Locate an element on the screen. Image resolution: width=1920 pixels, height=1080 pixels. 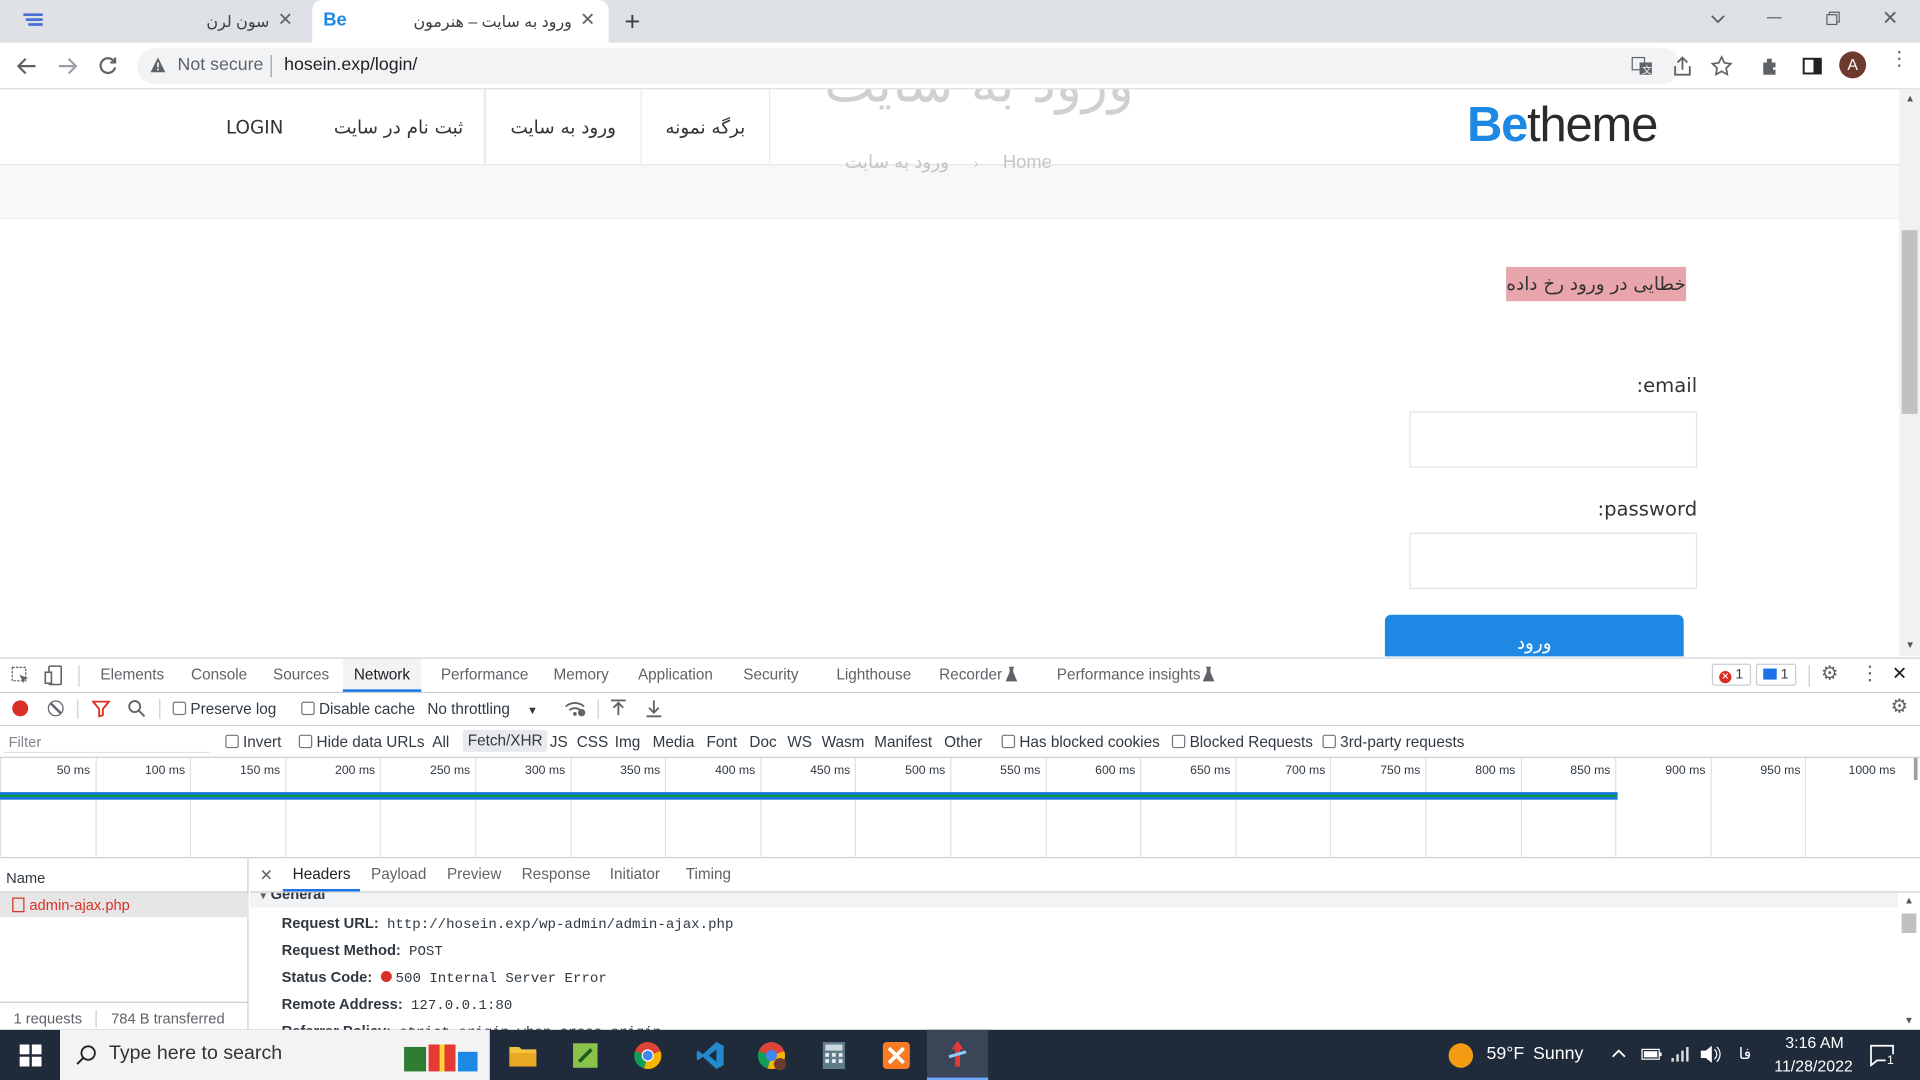
taskbar-search-box: Type here to search is located at coordinates (275, 1054).